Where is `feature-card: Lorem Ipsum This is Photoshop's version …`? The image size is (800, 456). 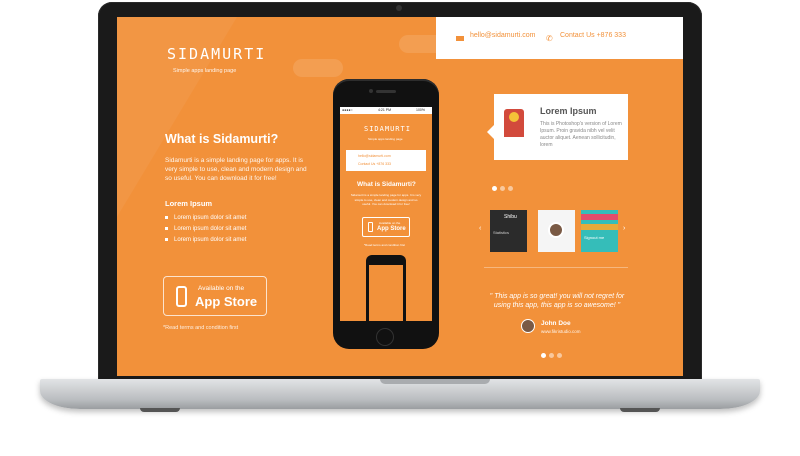
feature-card: Lorem Ipsum This is Photoshop's version … is located at coordinates (561, 127).